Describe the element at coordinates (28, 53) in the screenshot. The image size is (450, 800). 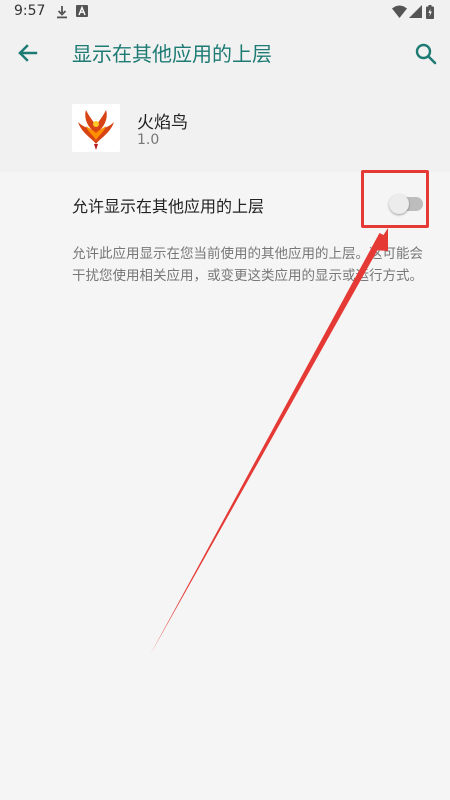
I see `arrow-back-icon` at that location.